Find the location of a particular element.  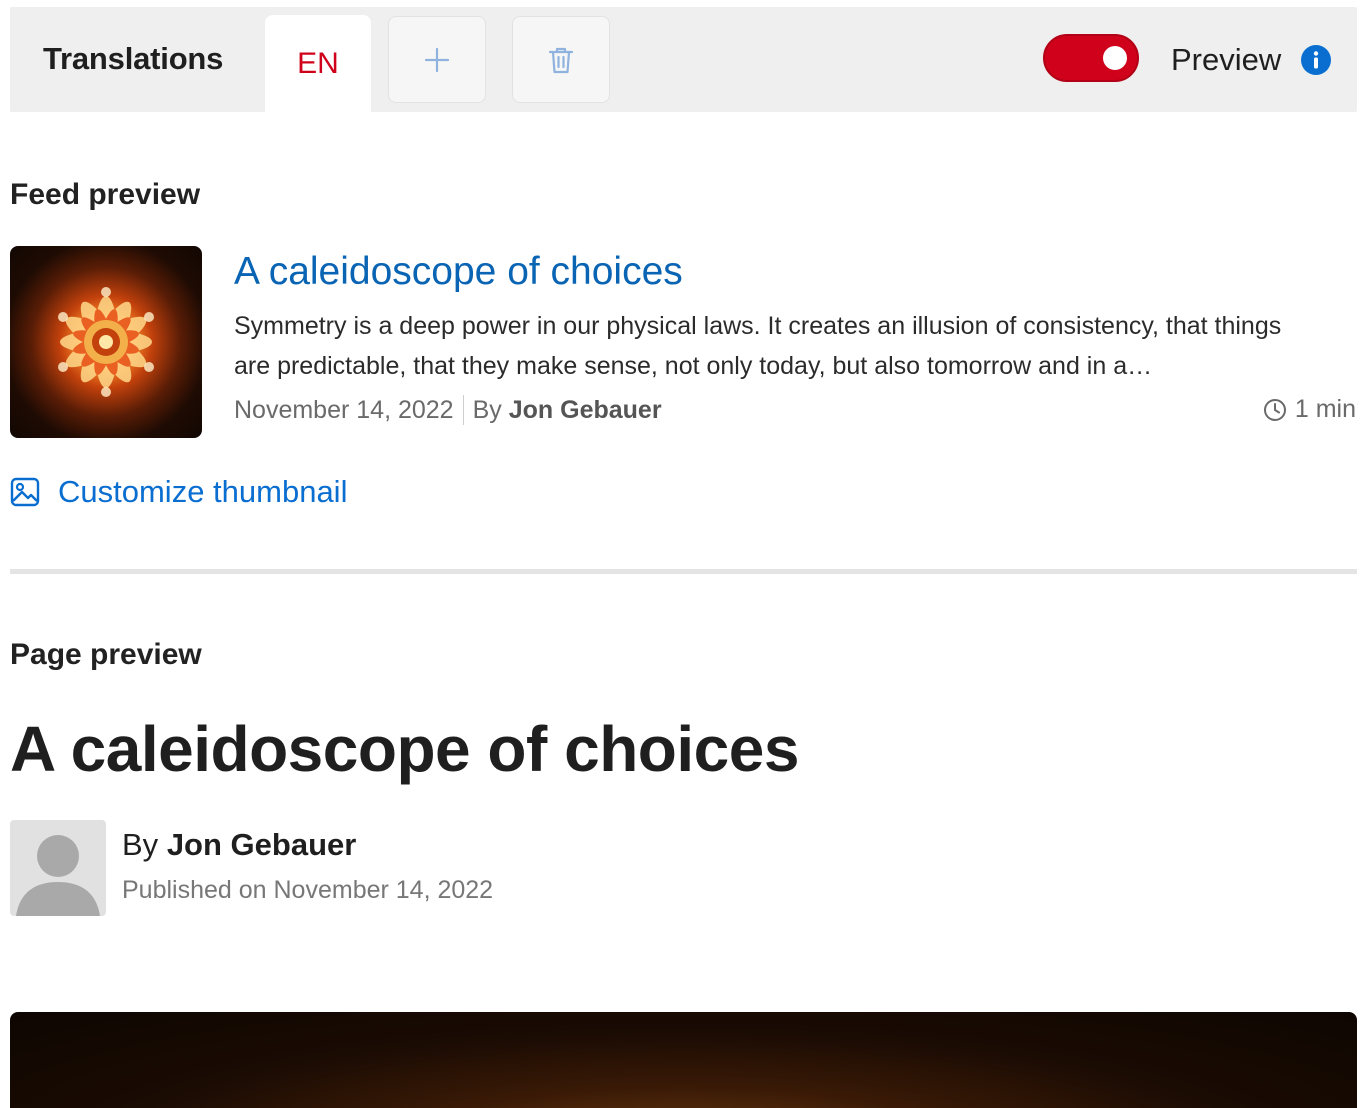

published-date: Published on November 14, 2022 is located at coordinates (308, 890).